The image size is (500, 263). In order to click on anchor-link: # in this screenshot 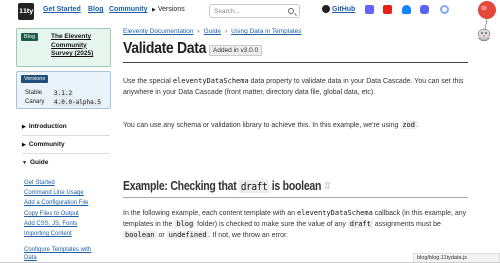, I will do `click(328, 186)`.